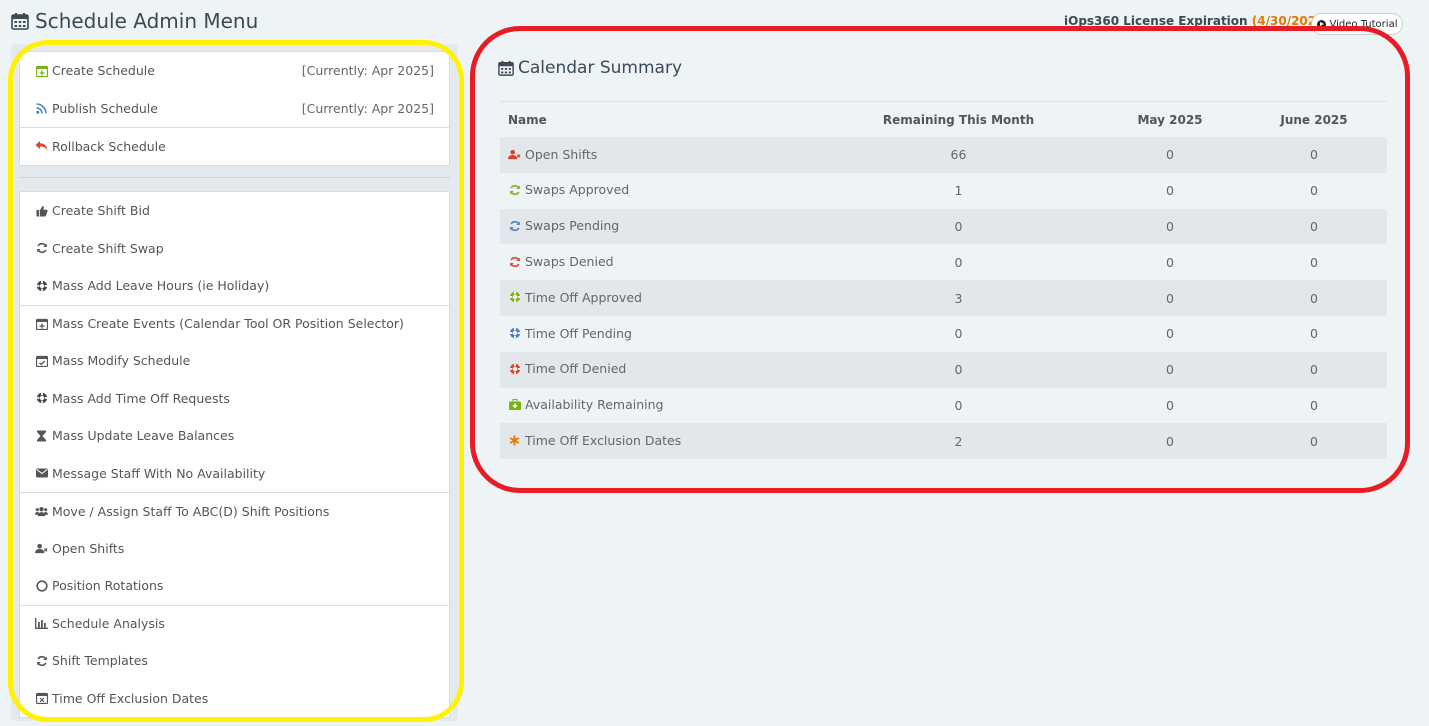  Describe the element at coordinates (572, 226) in the screenshot. I see `row-name-label: Swaps Pending` at that location.